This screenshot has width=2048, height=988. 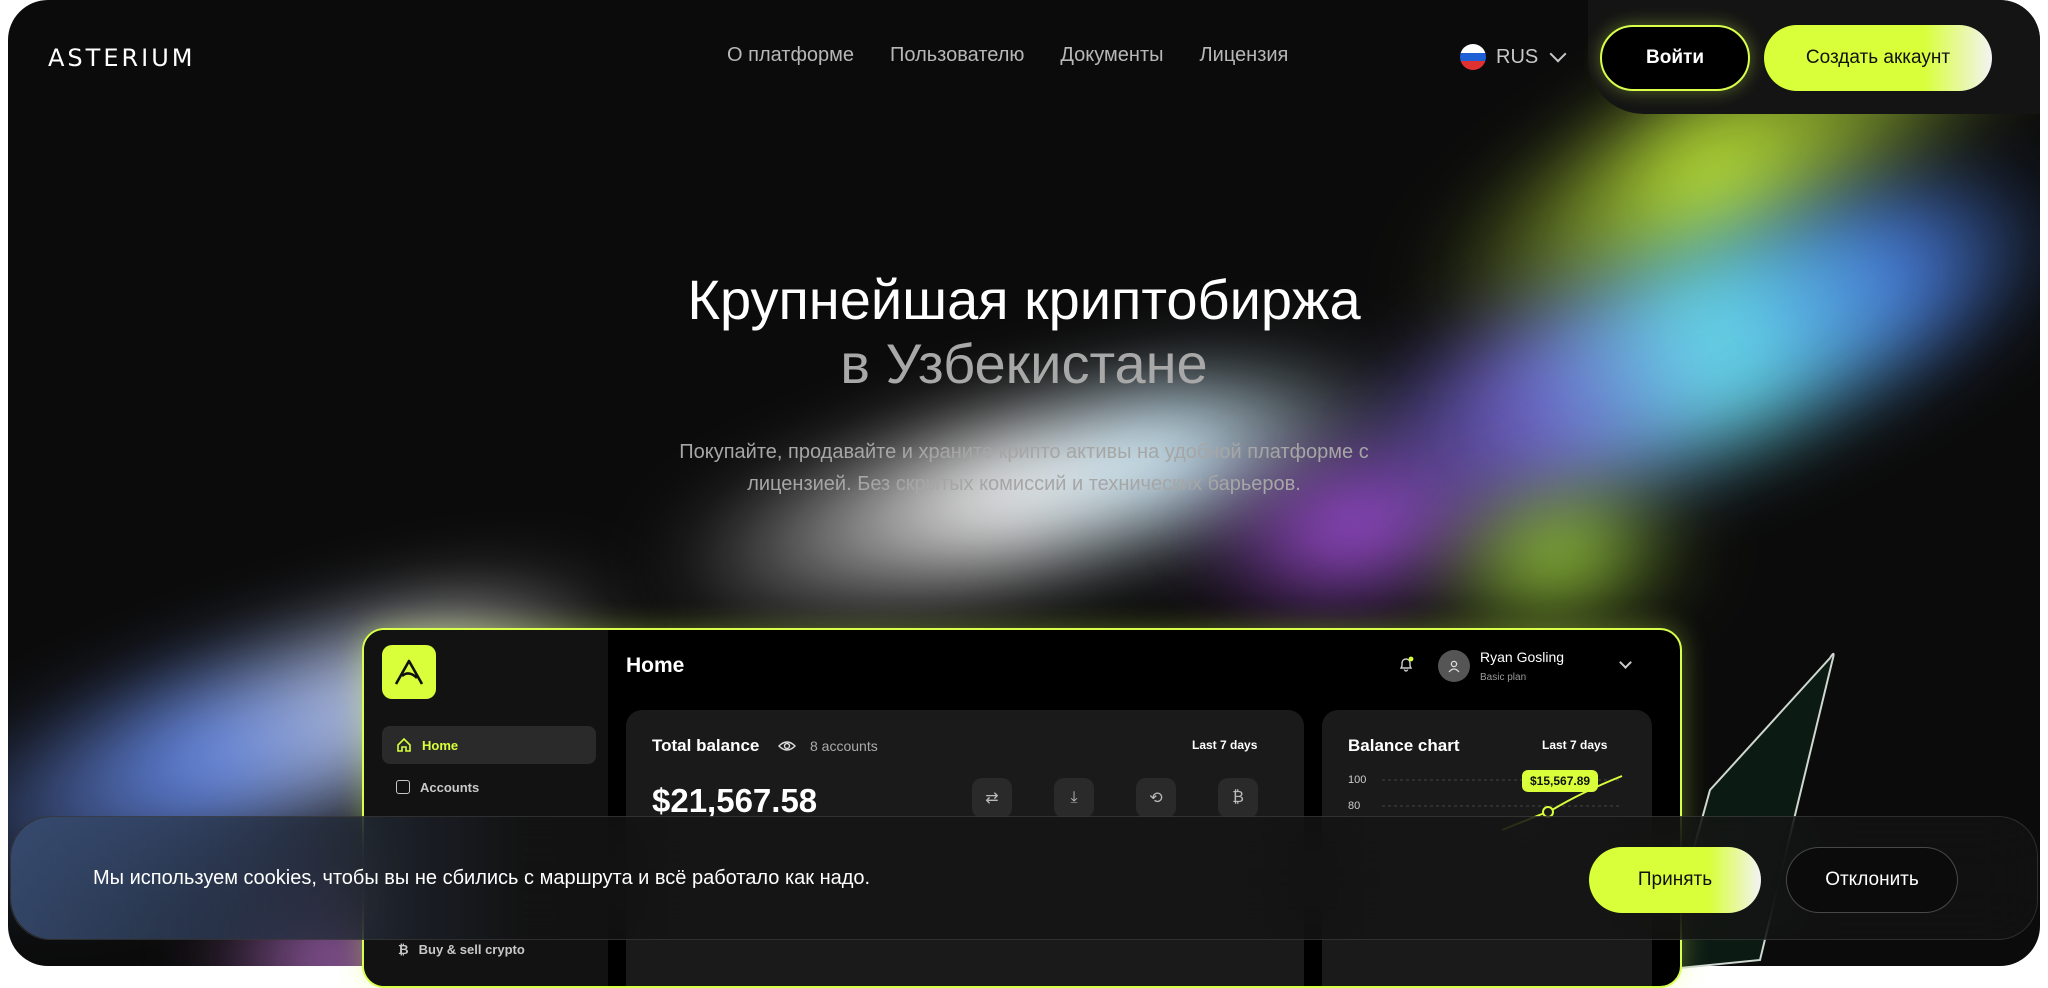 I want to click on russia-flag-icon, so click(x=1473, y=57).